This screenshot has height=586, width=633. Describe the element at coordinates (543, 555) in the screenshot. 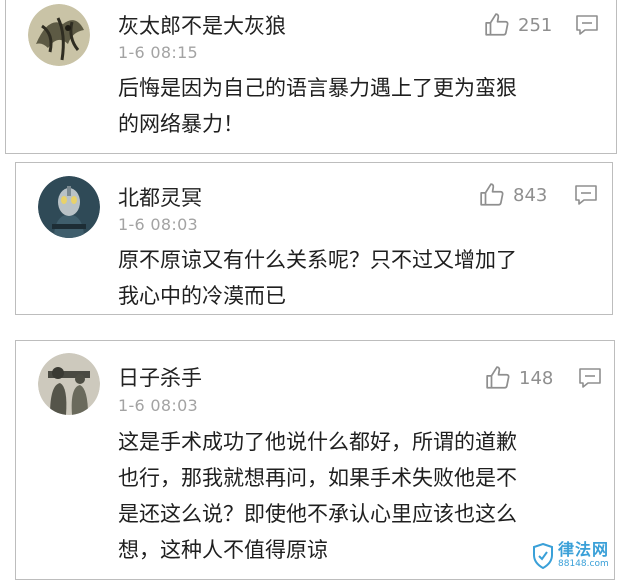

I see `shield-logo-icon` at that location.